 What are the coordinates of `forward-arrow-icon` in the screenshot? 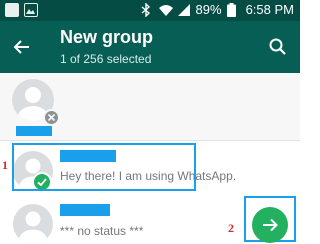 It's located at (270, 225).